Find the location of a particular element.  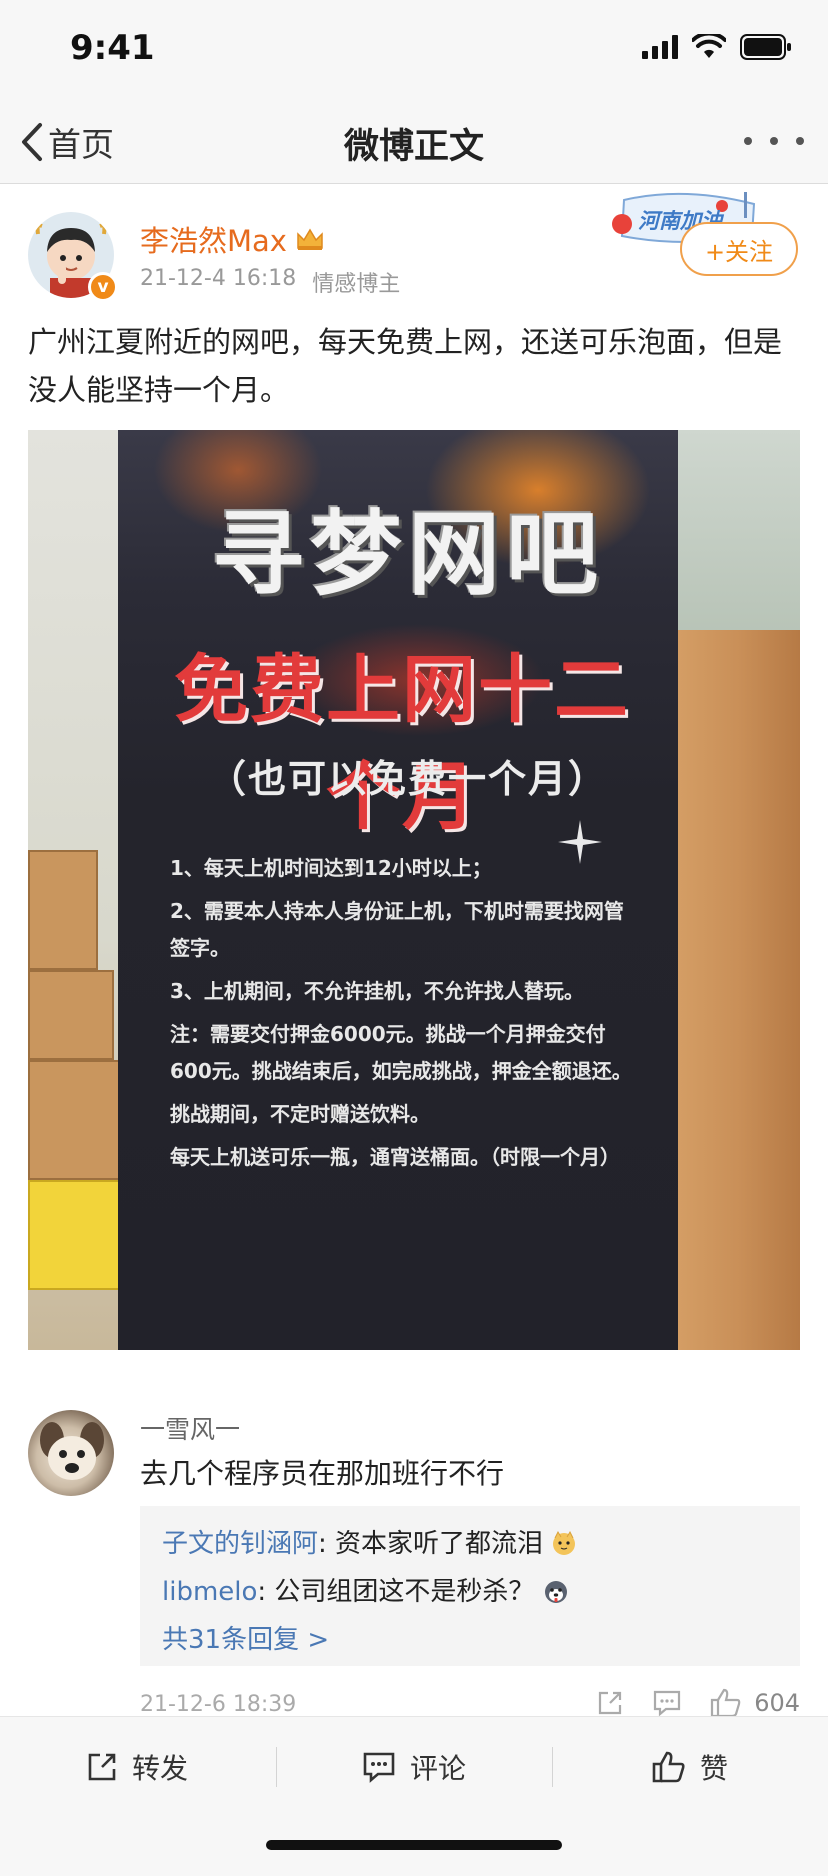

shiba-emoji-icon is located at coordinates (564, 1542).